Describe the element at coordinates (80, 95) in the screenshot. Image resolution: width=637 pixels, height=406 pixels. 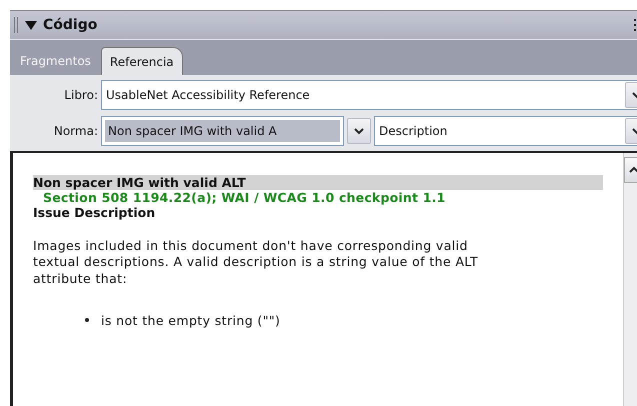
I see `field-label: Libro:` at that location.